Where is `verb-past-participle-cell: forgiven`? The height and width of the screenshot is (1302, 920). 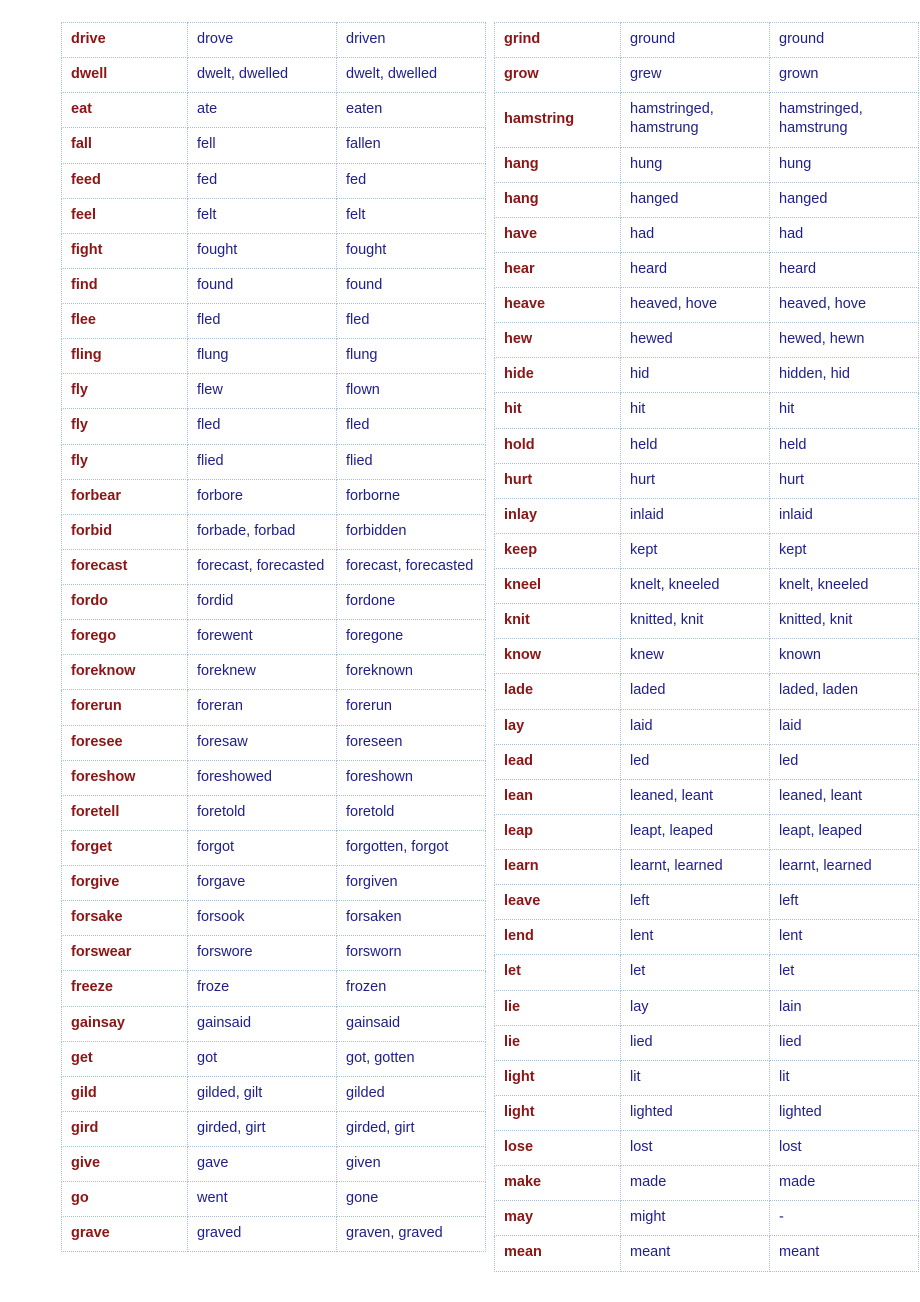
verb-past-participle-cell: forgiven is located at coordinates (411, 883).